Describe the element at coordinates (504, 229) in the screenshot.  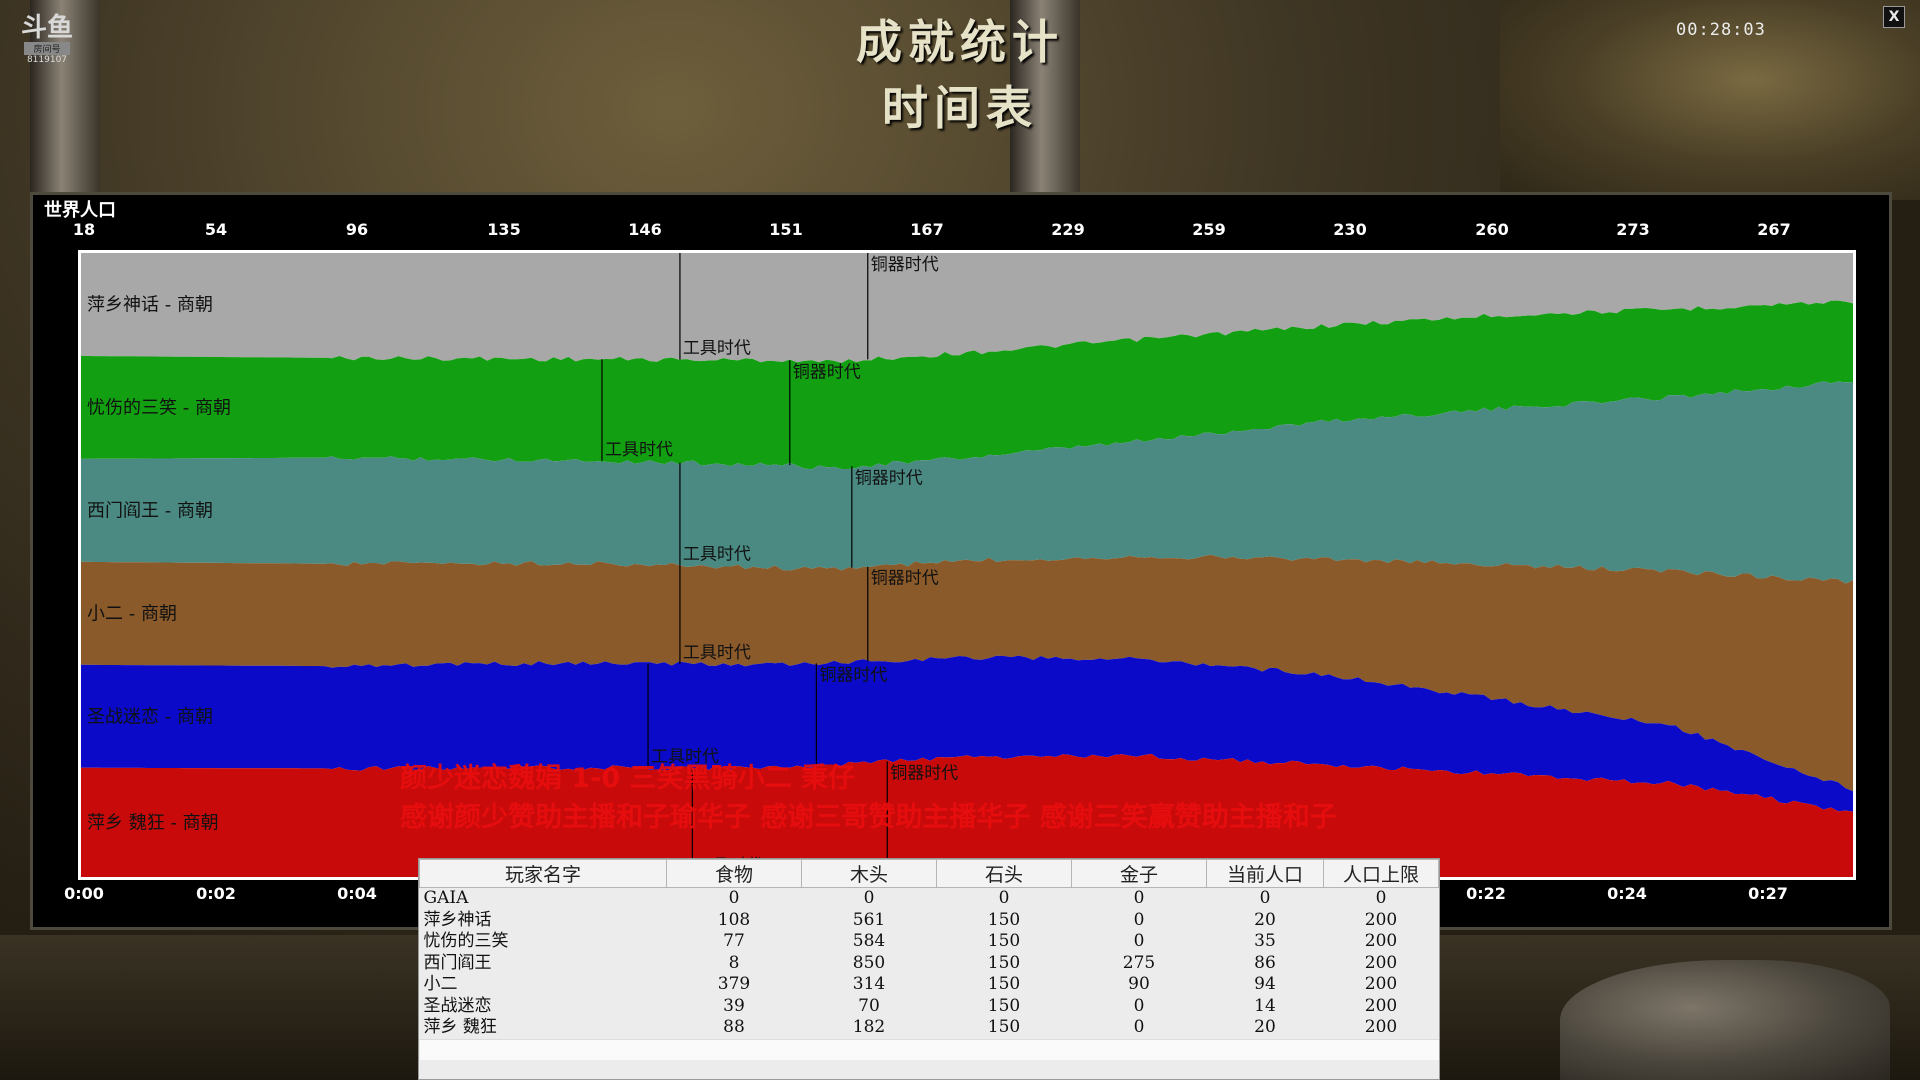
I see `top-axis-label: 135` at that location.